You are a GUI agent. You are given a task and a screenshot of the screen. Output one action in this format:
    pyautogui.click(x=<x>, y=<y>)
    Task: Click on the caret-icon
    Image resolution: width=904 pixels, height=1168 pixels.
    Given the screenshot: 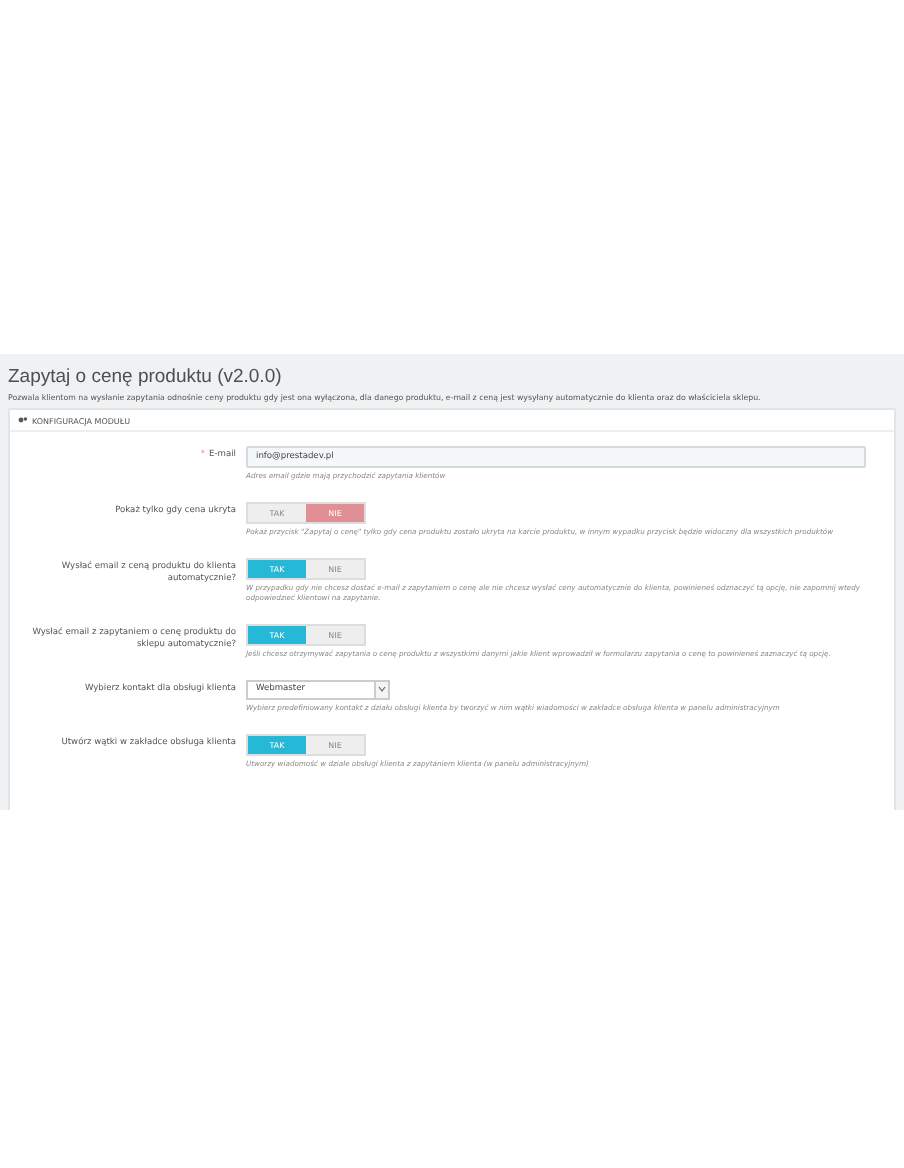 What is the action you would take?
    pyautogui.click(x=382, y=689)
    